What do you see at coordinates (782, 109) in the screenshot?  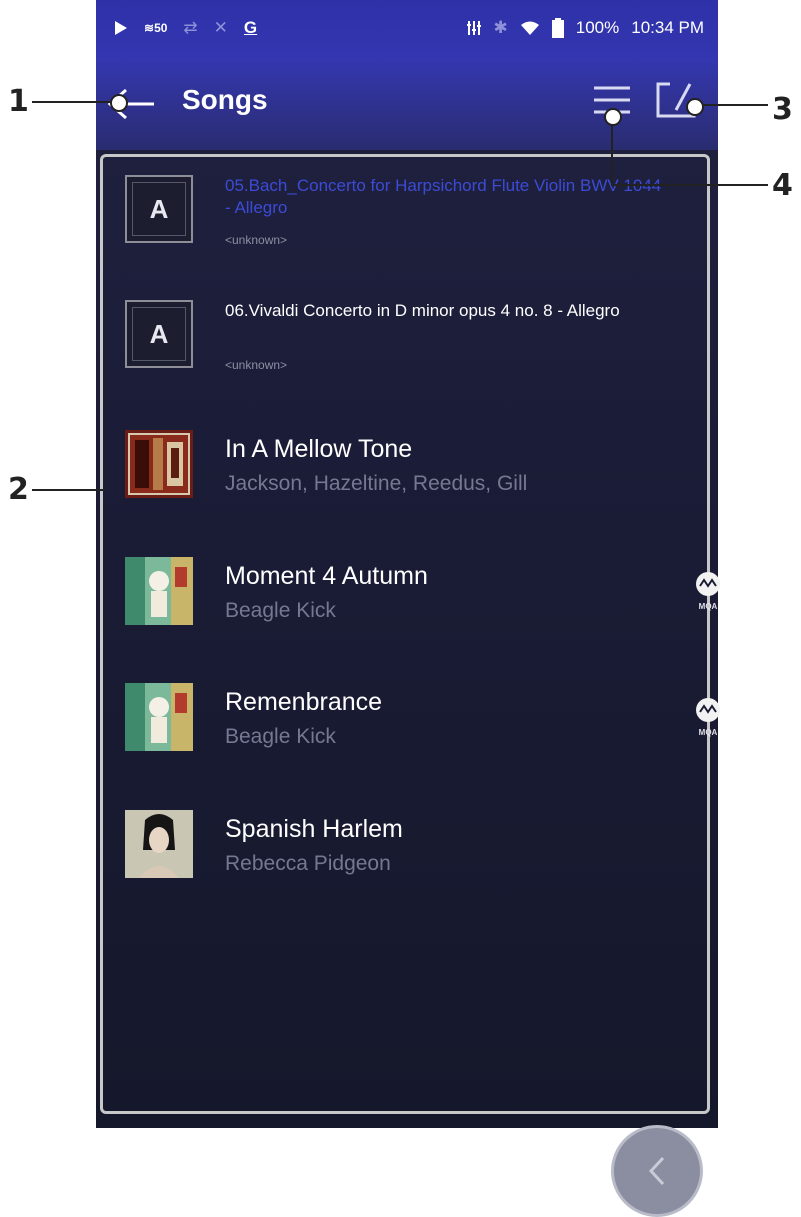 I see `callout-3: 3` at bounding box center [782, 109].